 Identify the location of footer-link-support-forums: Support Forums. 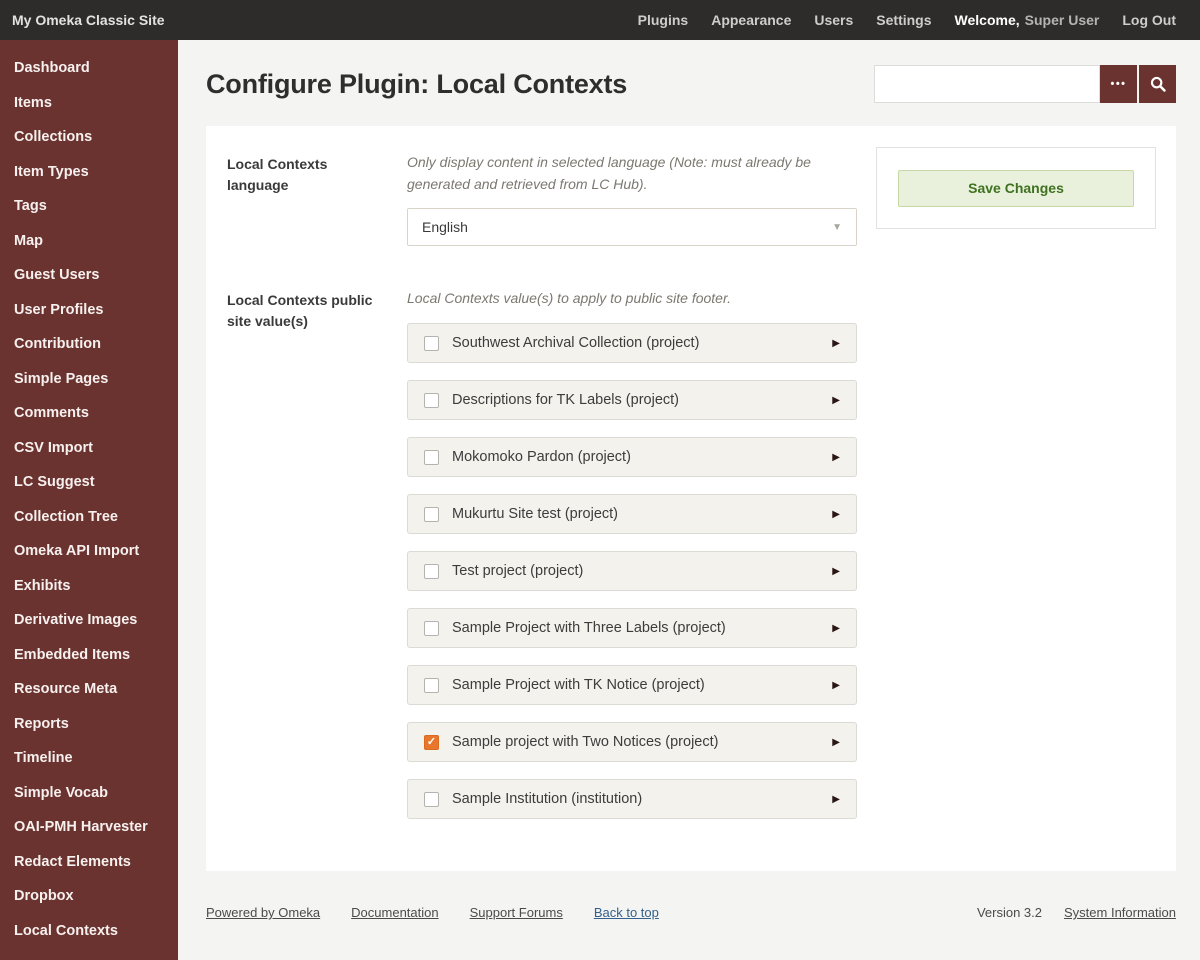
(516, 912).